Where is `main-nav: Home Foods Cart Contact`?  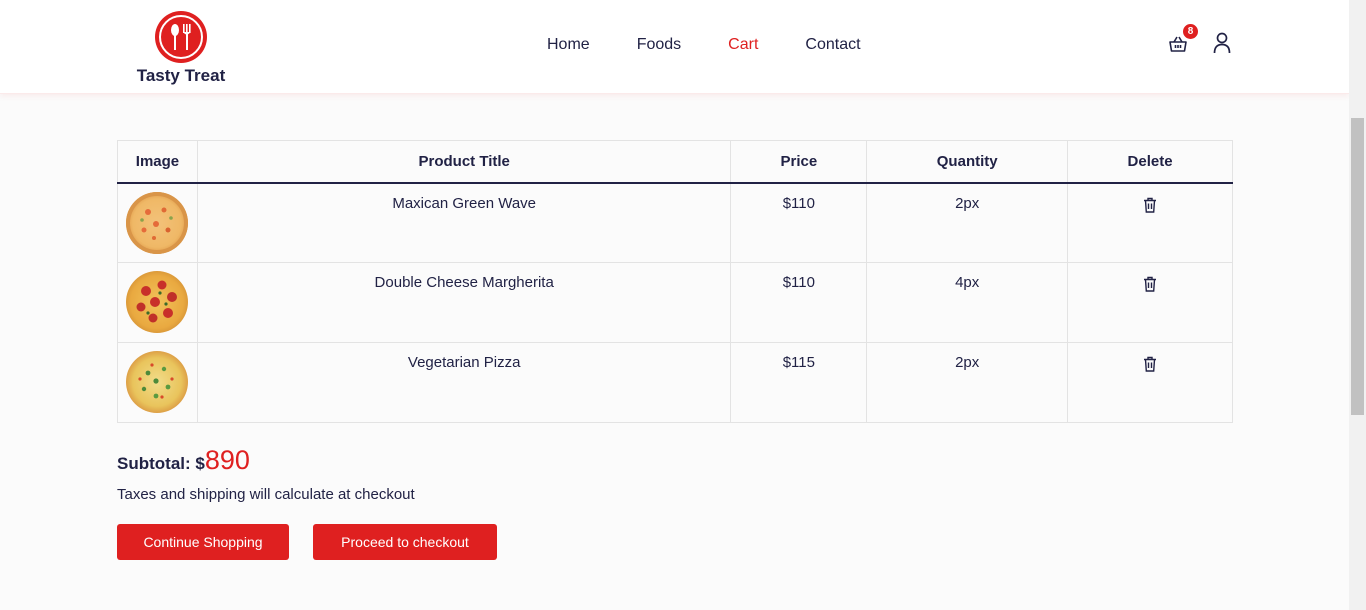
main-nav: Home Foods Cart Contact is located at coordinates (727, 45).